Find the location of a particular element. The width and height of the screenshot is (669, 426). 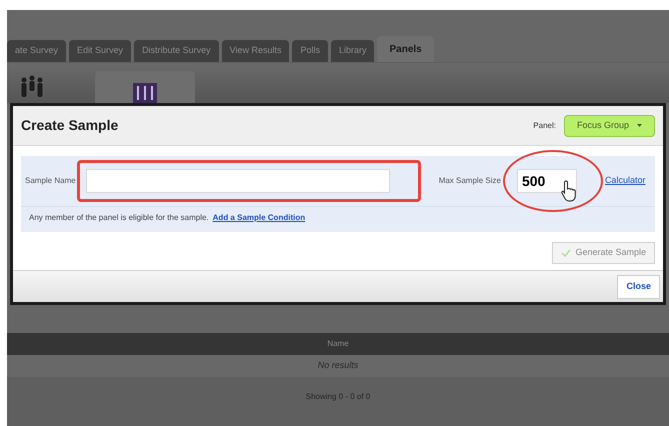

caret-icon is located at coordinates (639, 125).